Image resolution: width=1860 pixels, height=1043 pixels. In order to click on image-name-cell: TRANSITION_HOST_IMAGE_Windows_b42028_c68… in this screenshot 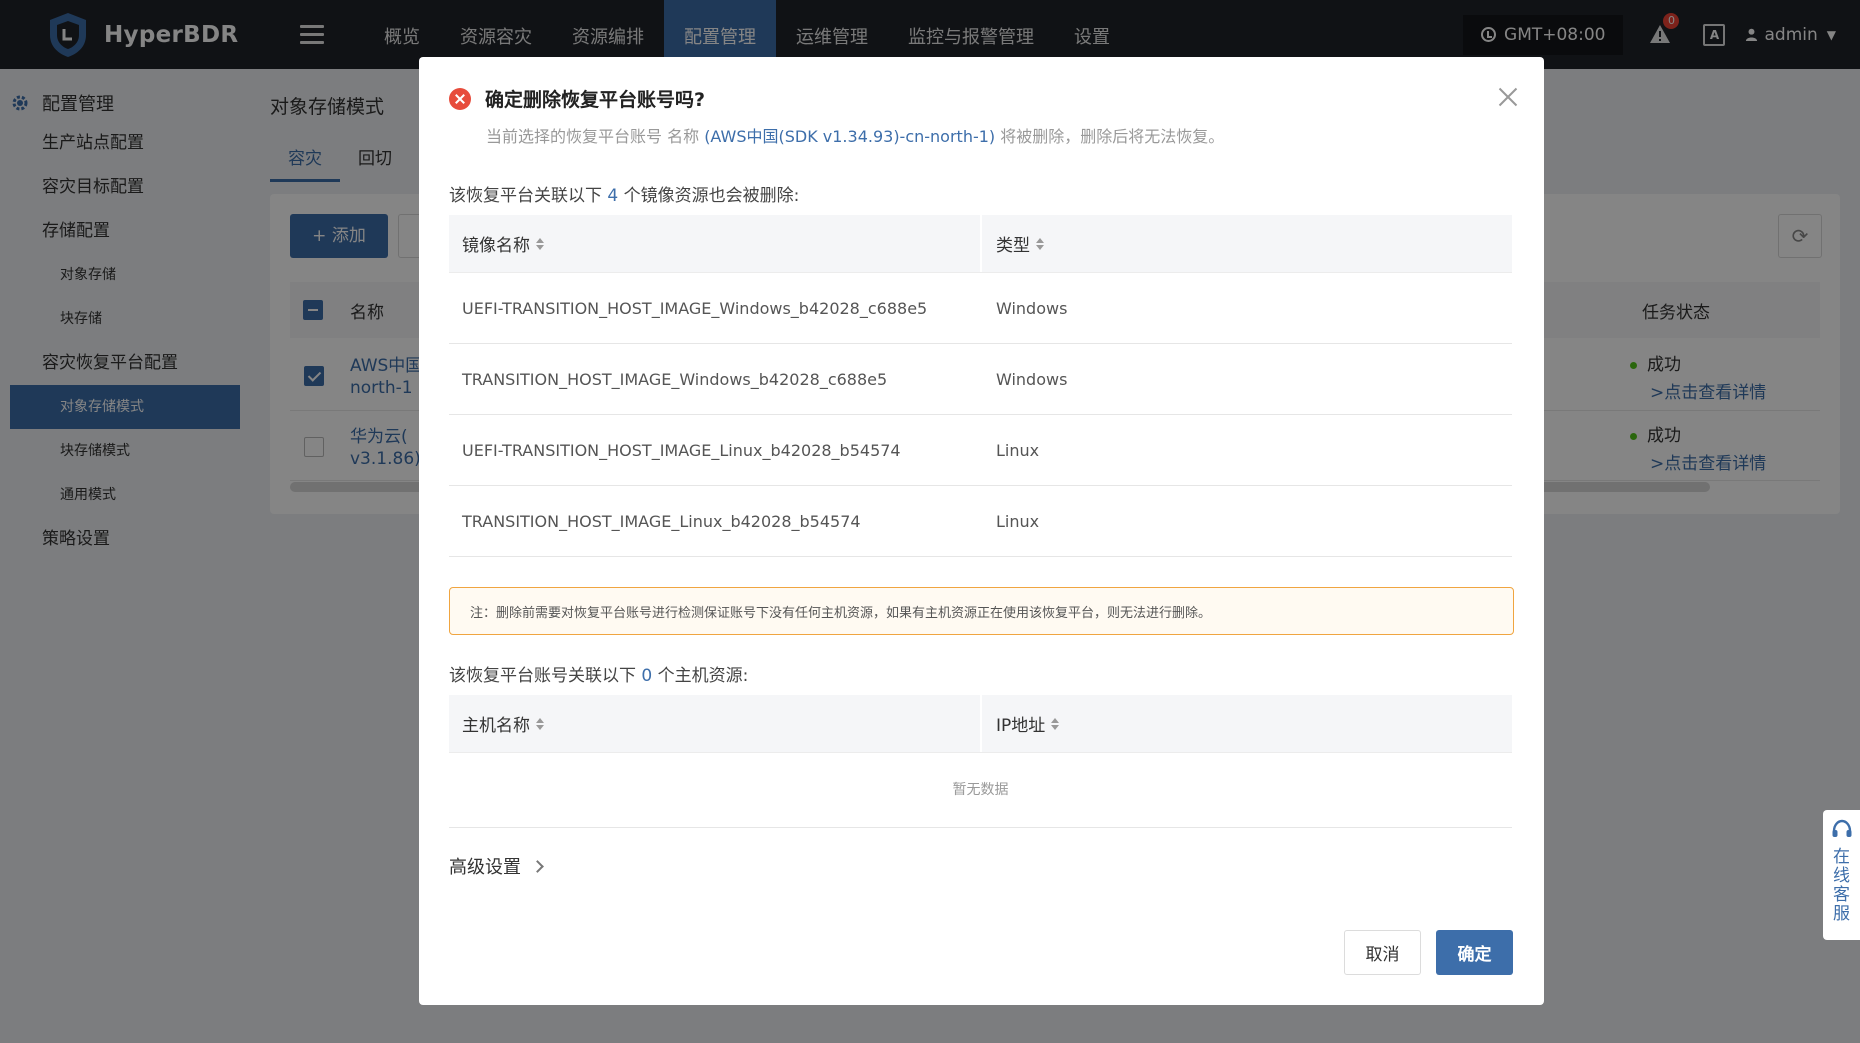, I will do `click(675, 379)`.